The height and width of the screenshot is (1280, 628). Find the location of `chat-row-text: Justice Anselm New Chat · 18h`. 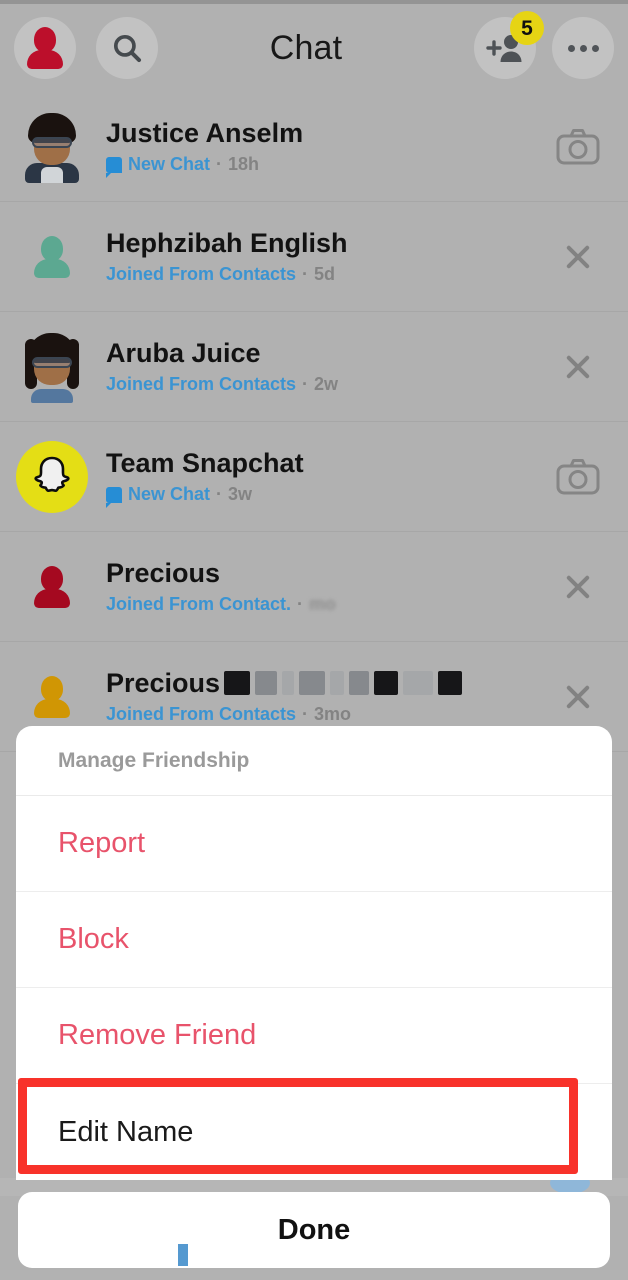

chat-row-text: Justice Anselm New Chat · 18h is located at coordinates (317, 147).